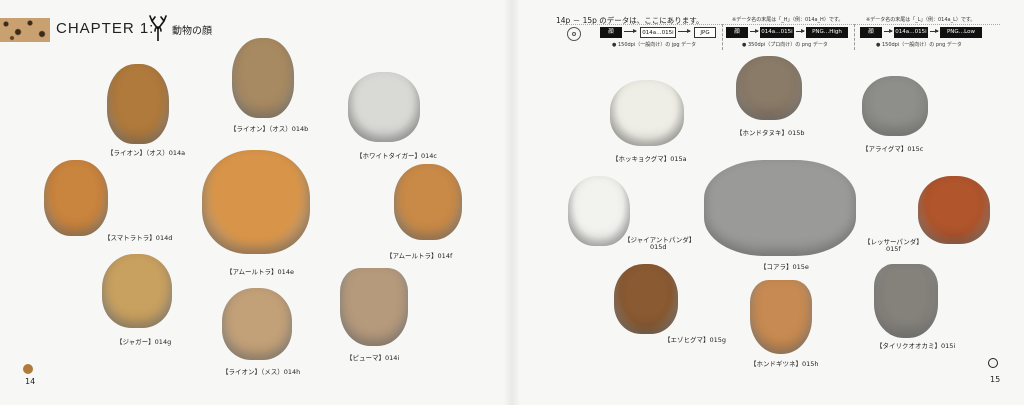 This screenshot has width=1024, height=405. I want to click on animal-caption: 【ホワイトタイガー】014c, so click(396, 156).